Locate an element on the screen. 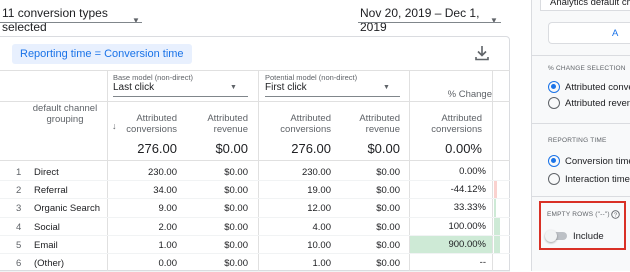  date-range-select: Nov 20, 2019 – Dec 1, 2019 ▼ is located at coordinates (430, 20).